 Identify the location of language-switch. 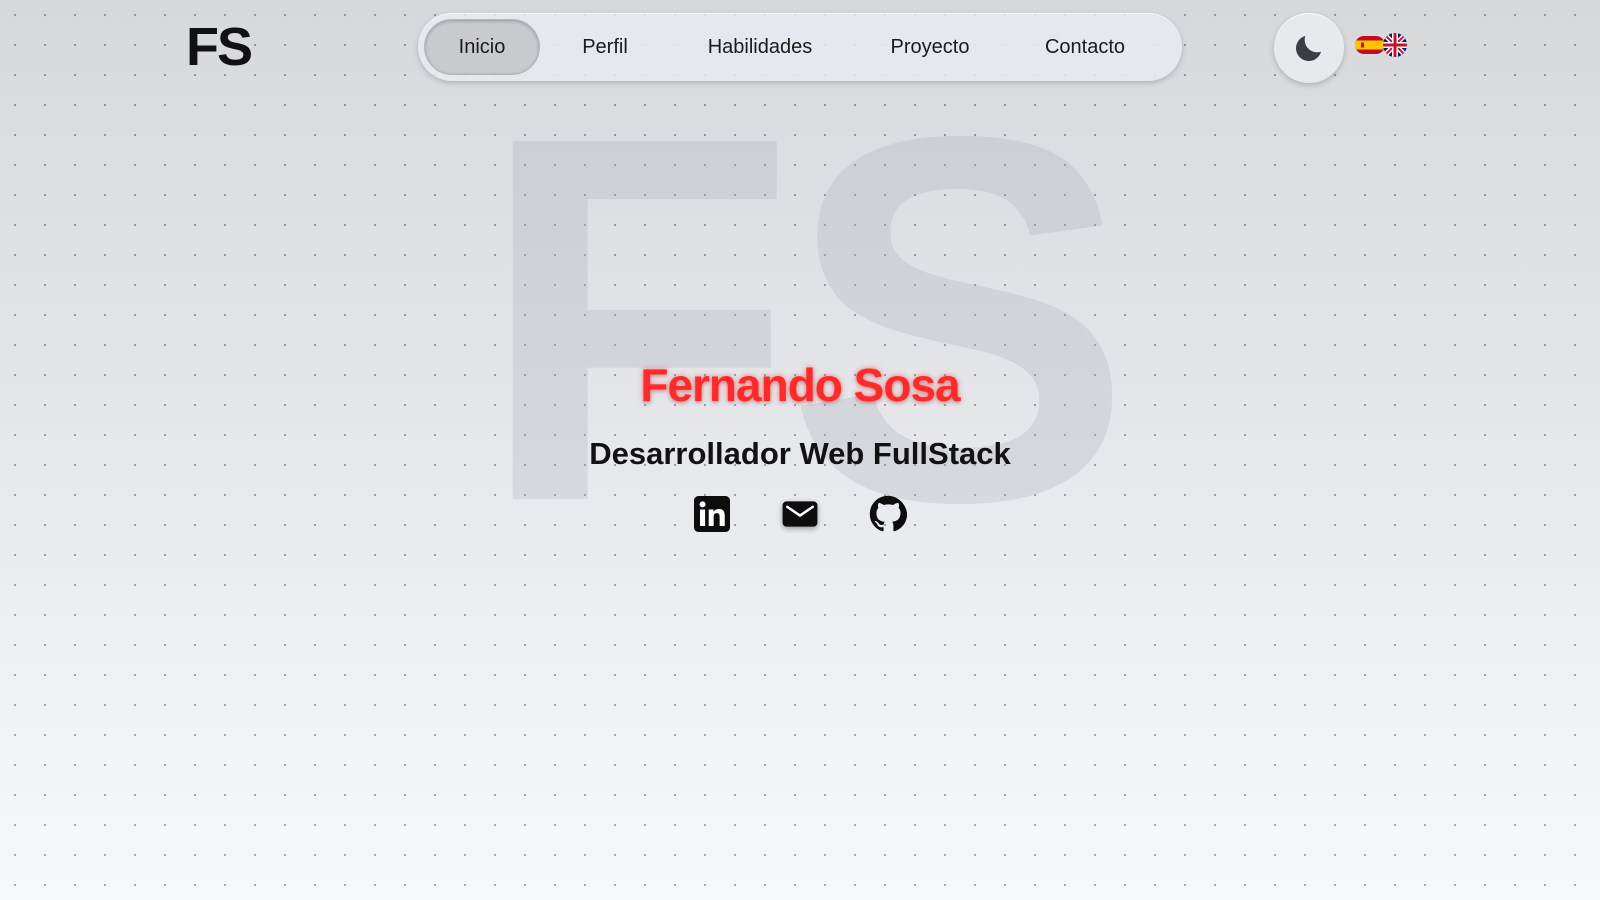
(1383, 45).